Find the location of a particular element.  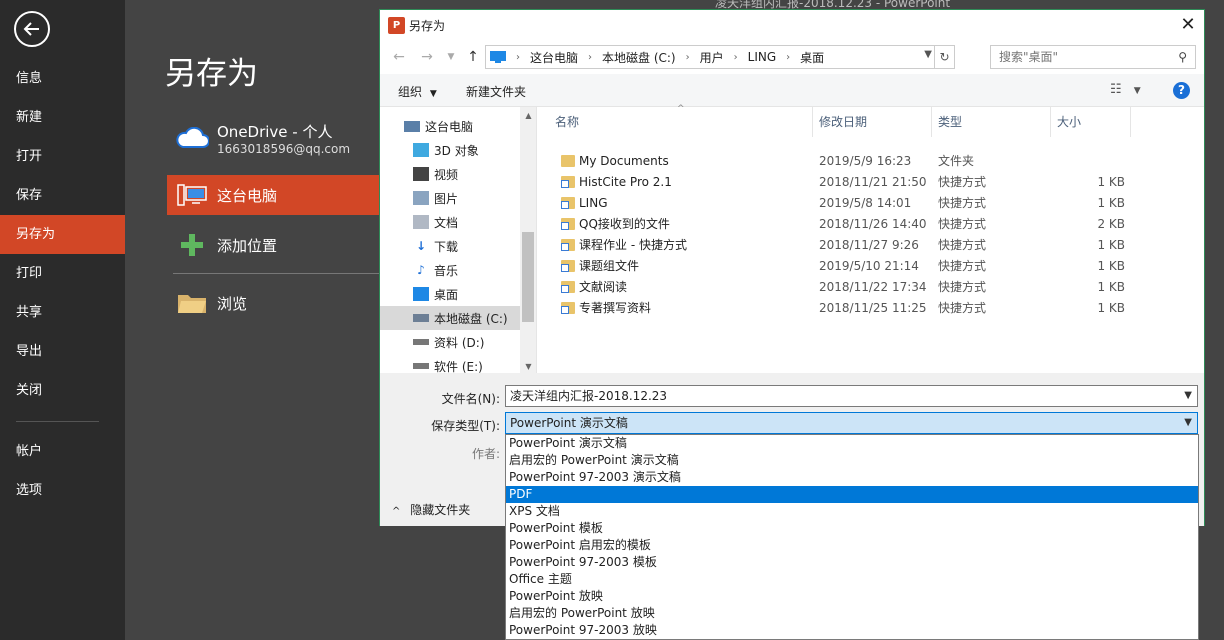

filename-field: 凌天洋组内汇报-2018.12.23 ▼ is located at coordinates (851, 396).